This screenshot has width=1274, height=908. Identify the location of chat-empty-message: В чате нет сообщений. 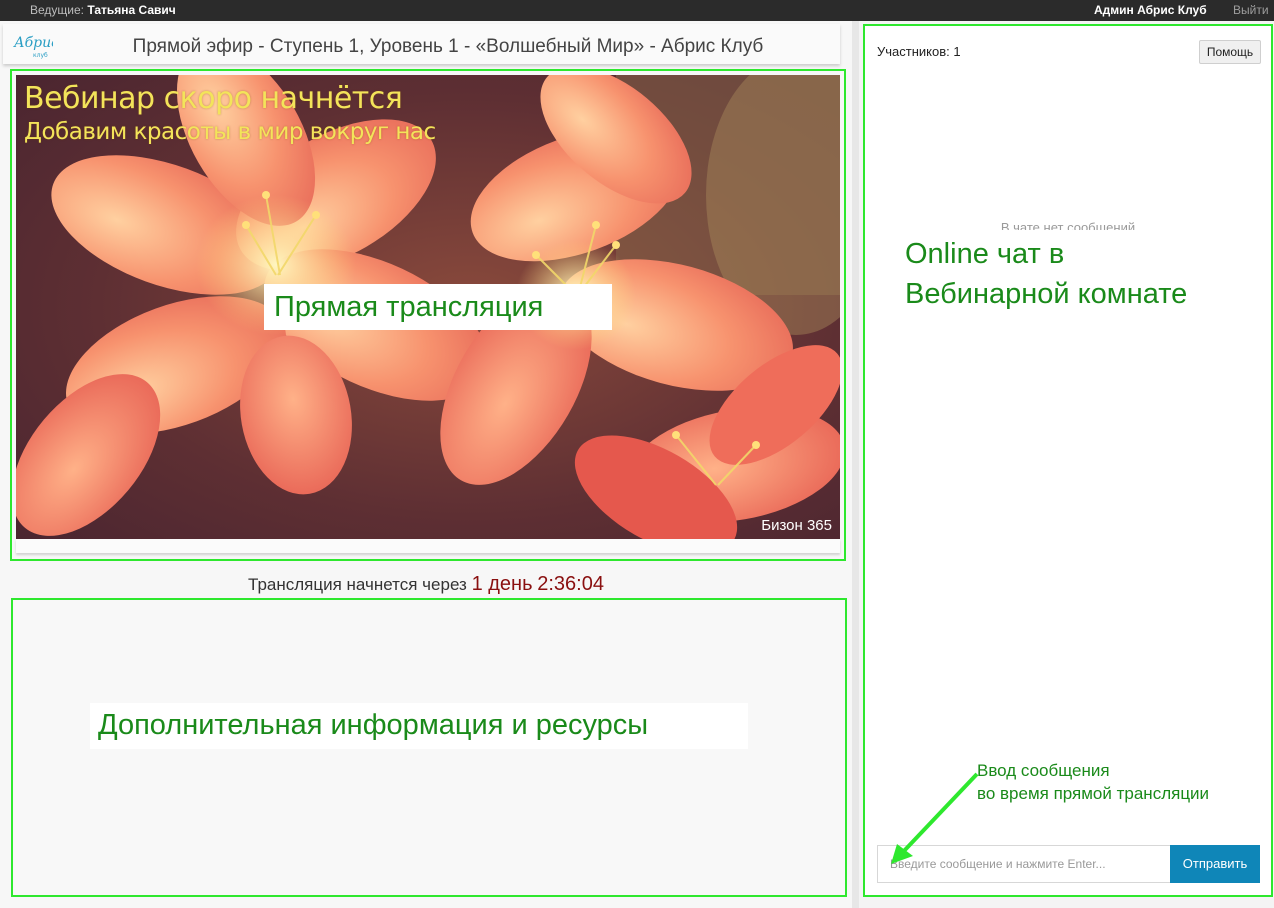
(1068, 225).